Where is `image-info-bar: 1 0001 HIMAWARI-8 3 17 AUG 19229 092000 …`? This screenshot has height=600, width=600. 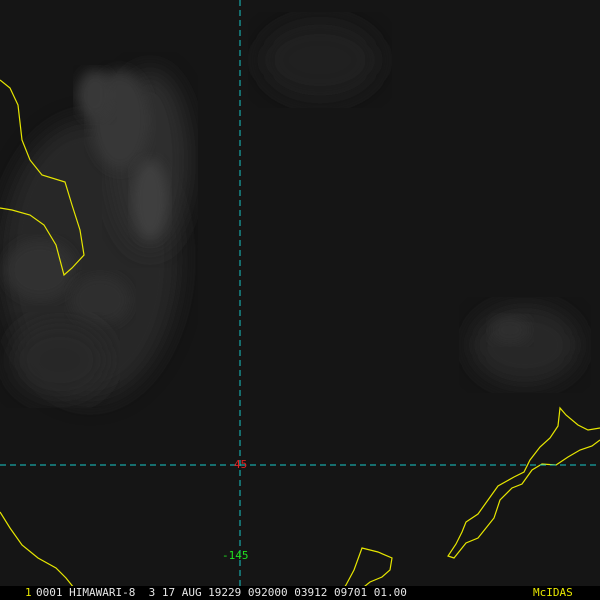
image-info-bar: 1 0001 HIMAWARI-8 3 17 AUG 19229 092000 … is located at coordinates (300, 593).